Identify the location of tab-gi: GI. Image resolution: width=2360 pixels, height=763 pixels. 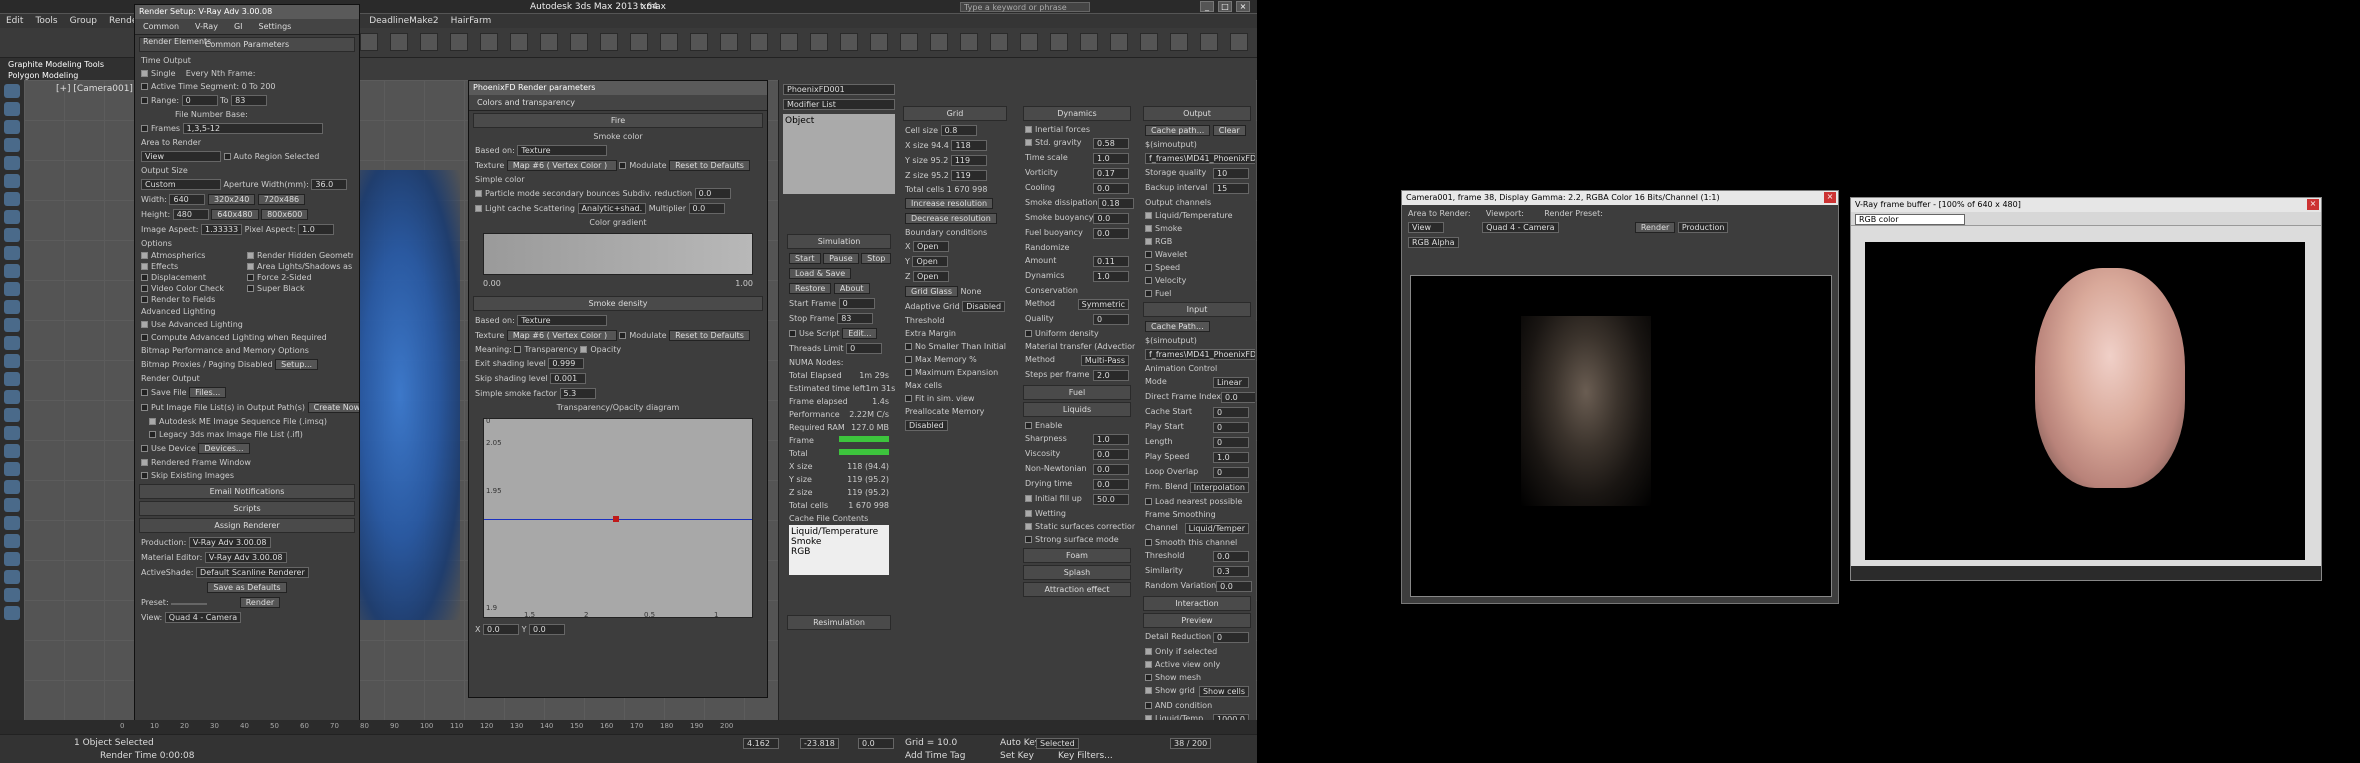
(238, 26).